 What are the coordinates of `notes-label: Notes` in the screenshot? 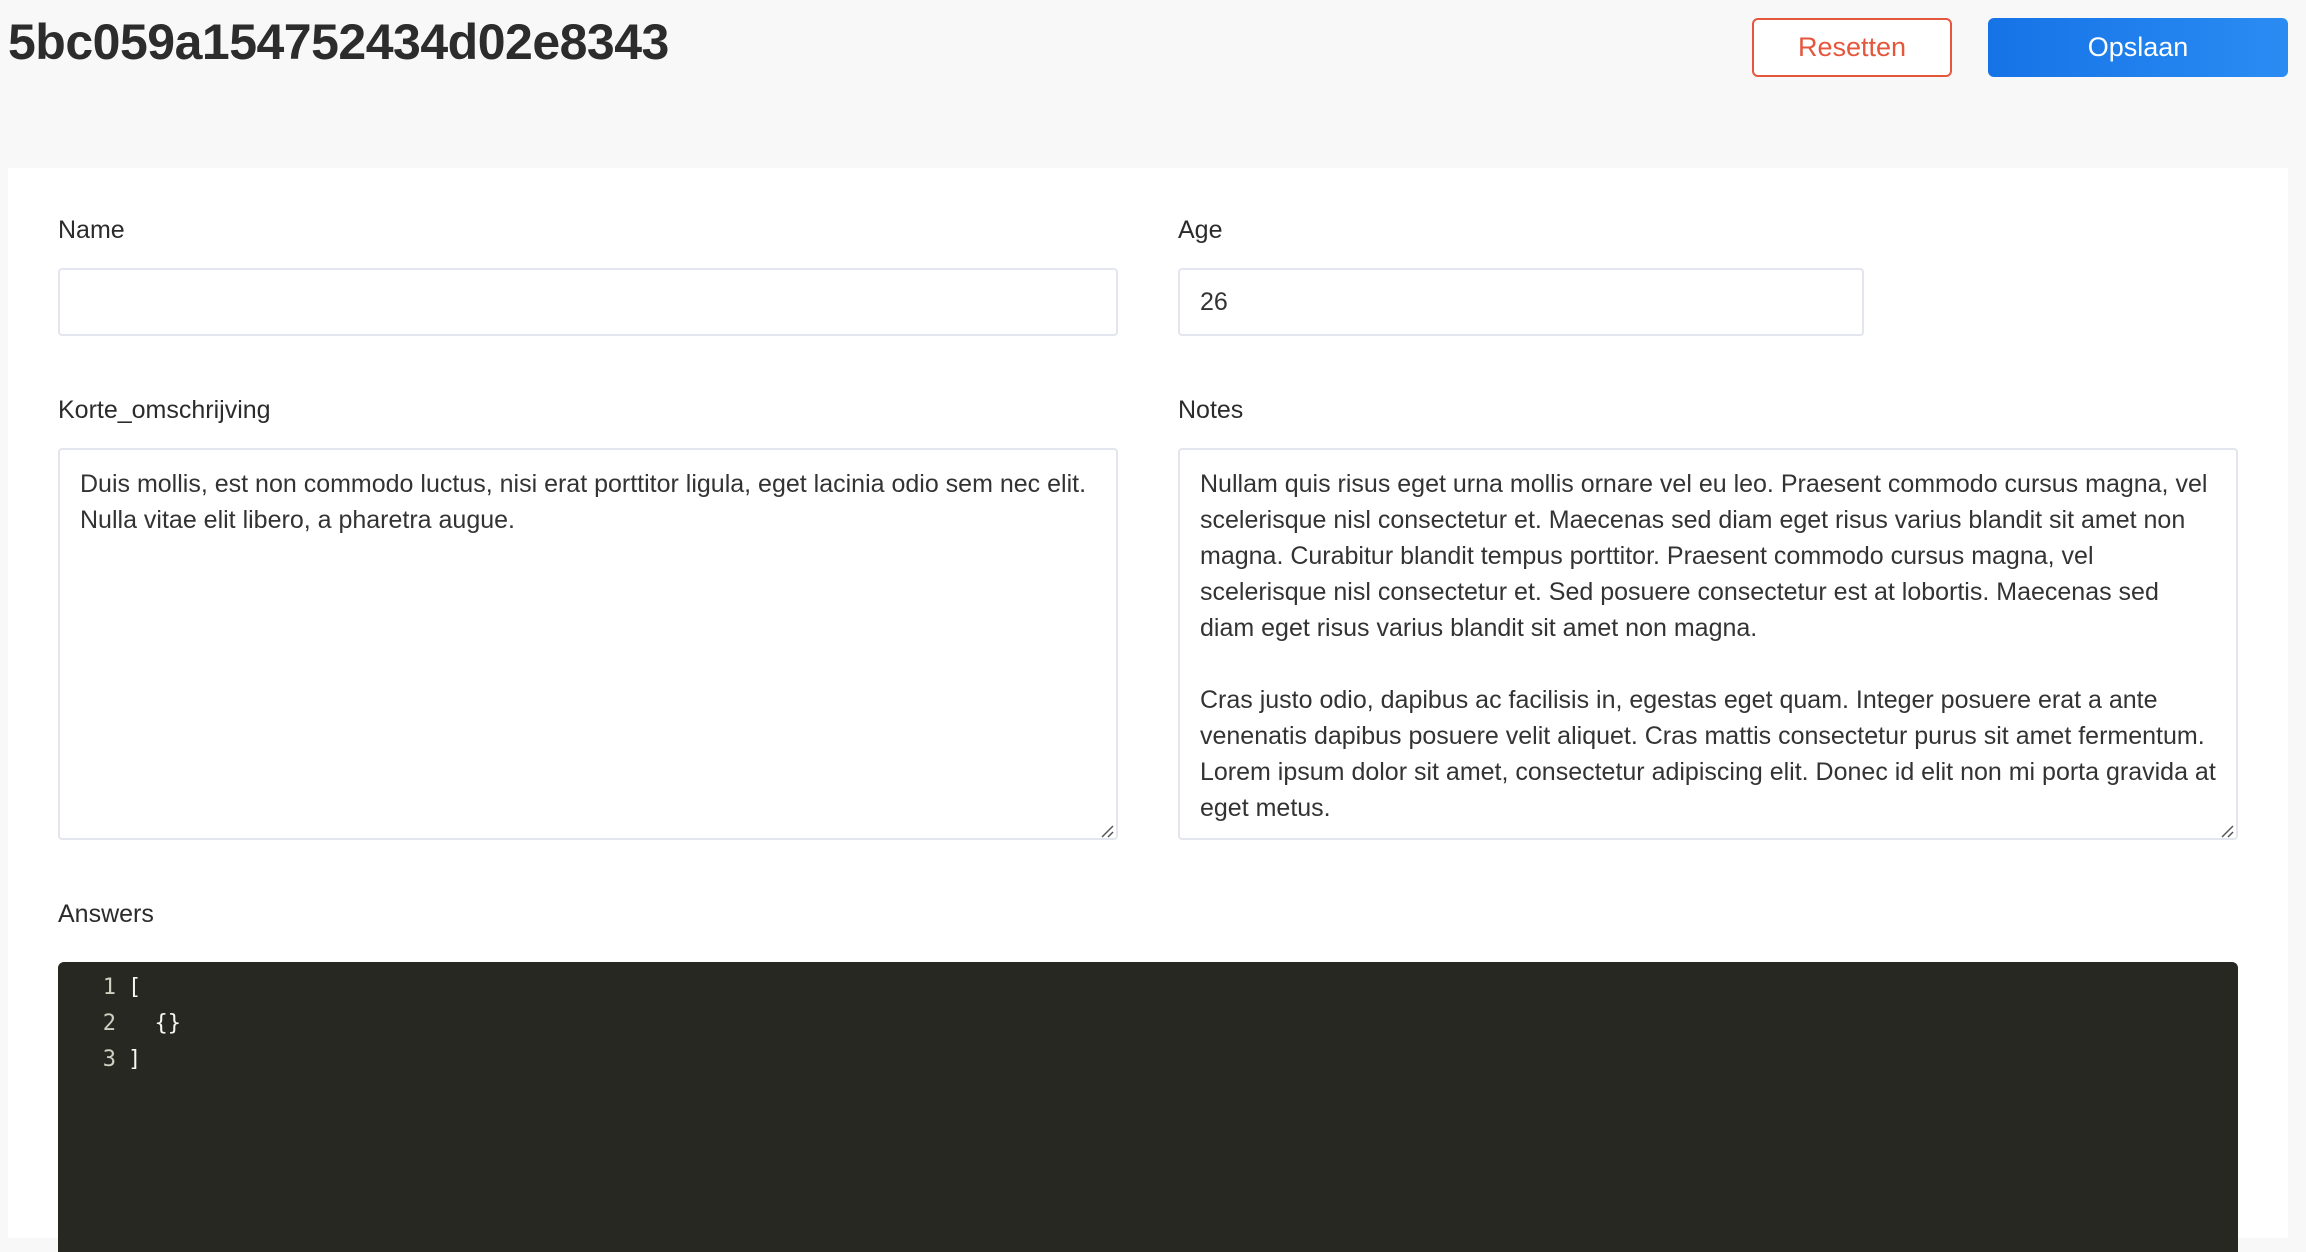 It's located at (1211, 410).